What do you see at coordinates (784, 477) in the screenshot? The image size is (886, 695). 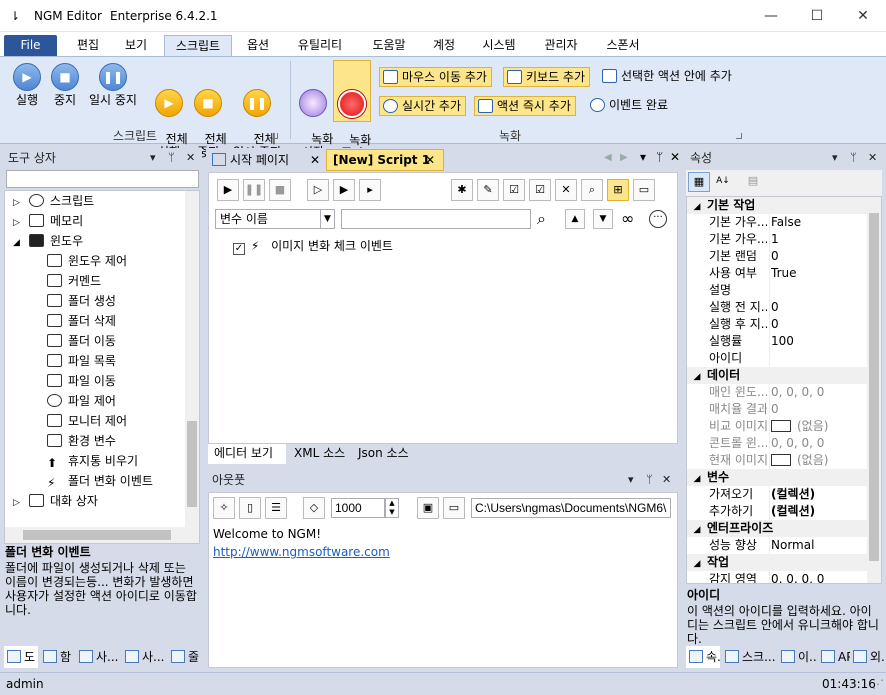 I see `property-category: ◢ 변수` at bounding box center [784, 477].